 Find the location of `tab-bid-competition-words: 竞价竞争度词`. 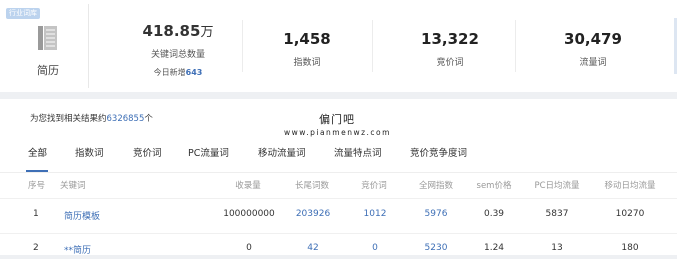

tab-bid-competition-words: 竞价竞争度词 is located at coordinates (438, 152).